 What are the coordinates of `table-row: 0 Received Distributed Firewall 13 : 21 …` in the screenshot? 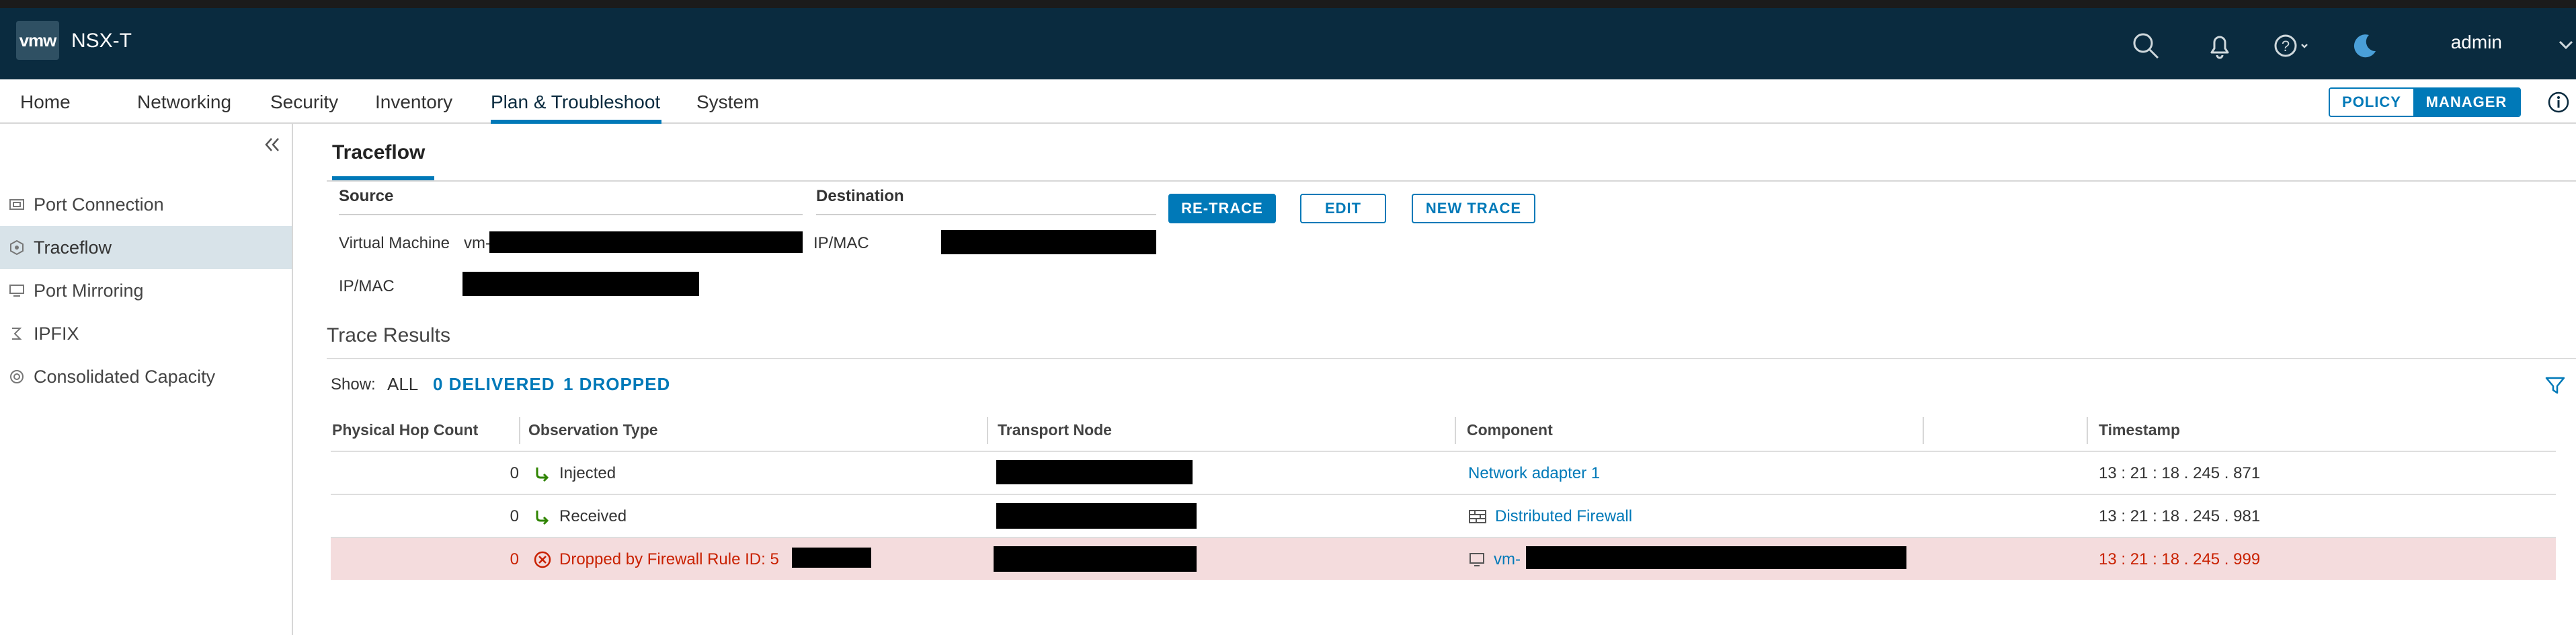 It's located at (1443, 515).